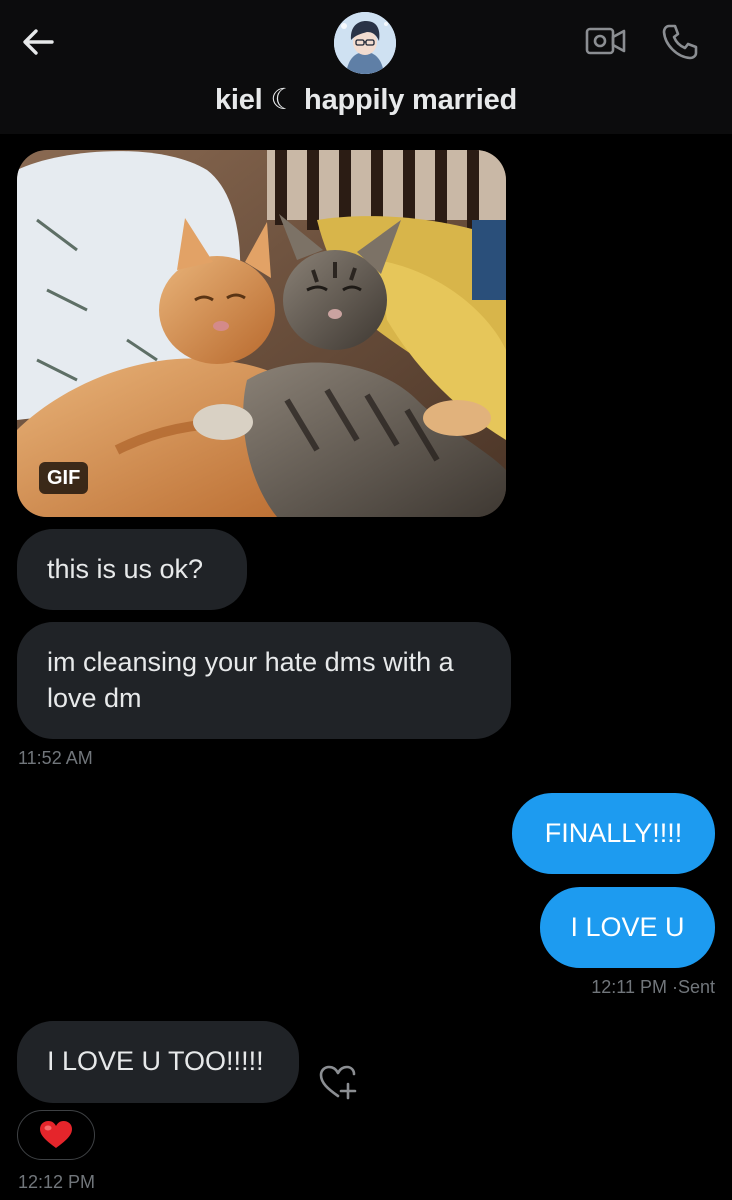 Image resolution: width=732 pixels, height=1200 pixels. I want to click on back-button, so click(38, 42).